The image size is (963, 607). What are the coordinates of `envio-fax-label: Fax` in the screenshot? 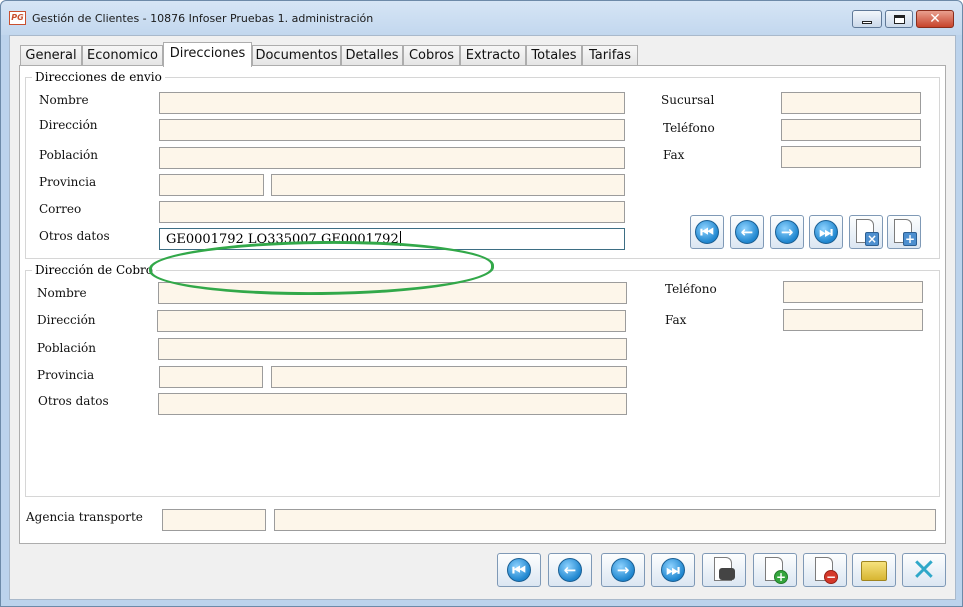 It's located at (674, 155).